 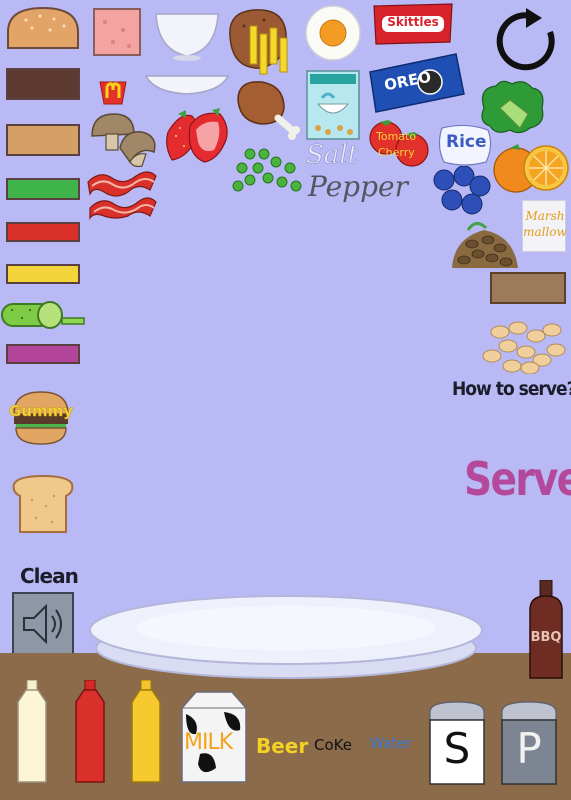 I want to click on mushroom-icon, so click(x=123, y=140).